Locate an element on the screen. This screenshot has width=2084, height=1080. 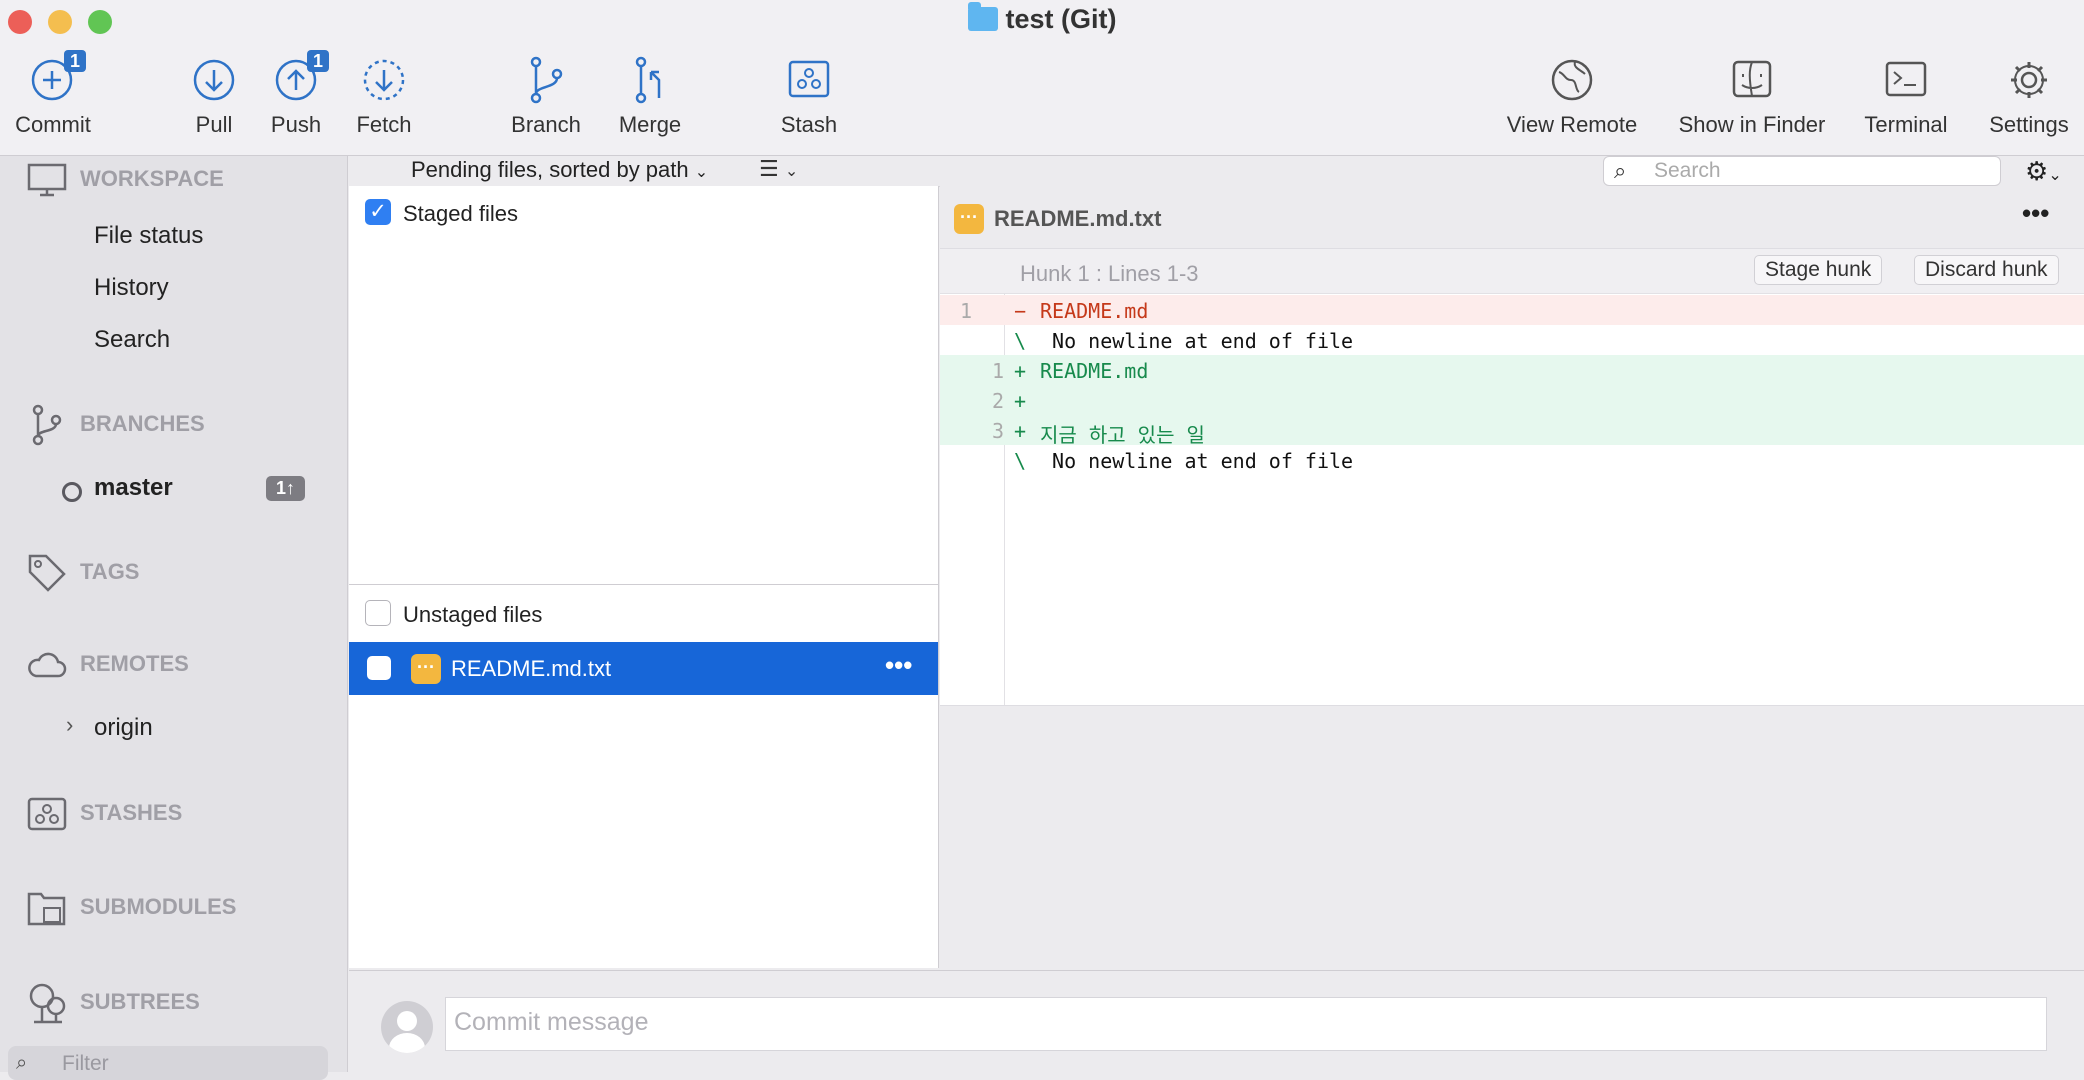
old-line-number: 1 is located at coordinates (965, 311).